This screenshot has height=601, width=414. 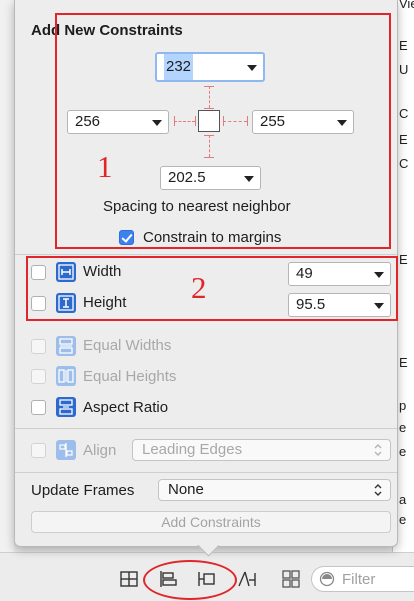 What do you see at coordinates (107, 30) in the screenshot?
I see `popover-title: Add New Constraints` at bounding box center [107, 30].